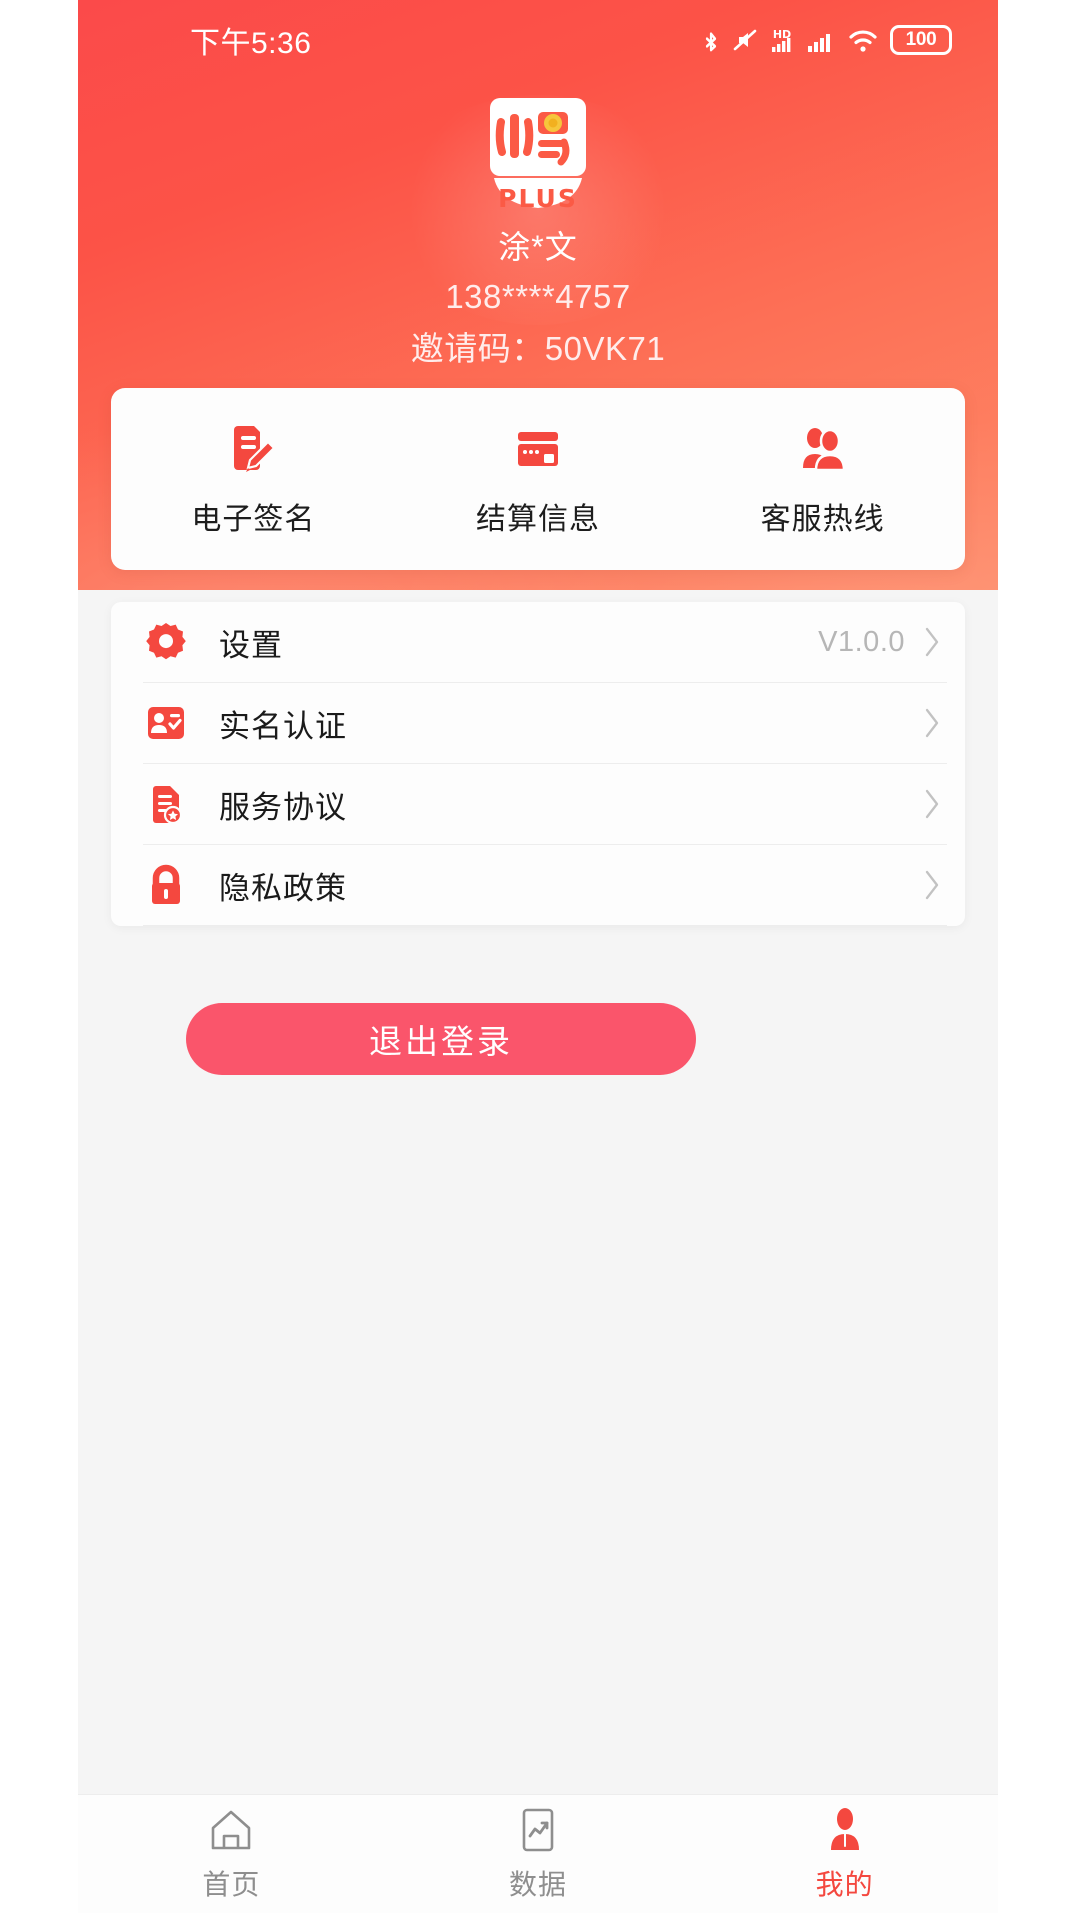 The width and height of the screenshot is (1073, 1913). I want to click on tab-label: 首页, so click(231, 1884).